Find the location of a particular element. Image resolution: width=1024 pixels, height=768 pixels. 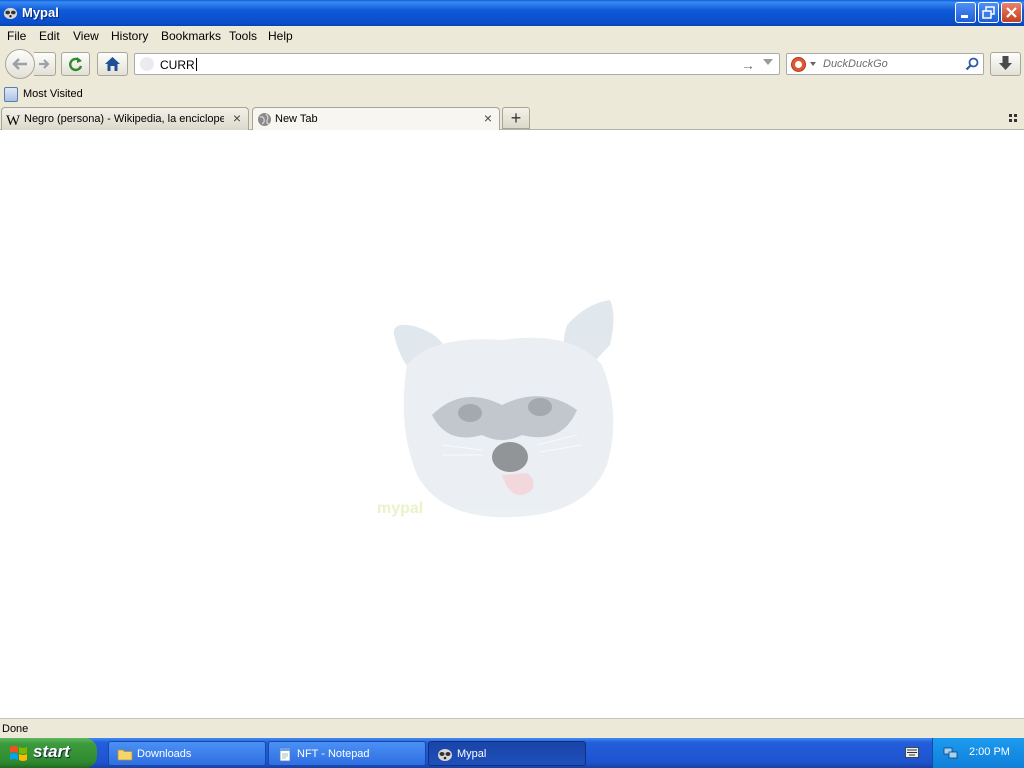

forward-arrow-icon is located at coordinates (44, 64).